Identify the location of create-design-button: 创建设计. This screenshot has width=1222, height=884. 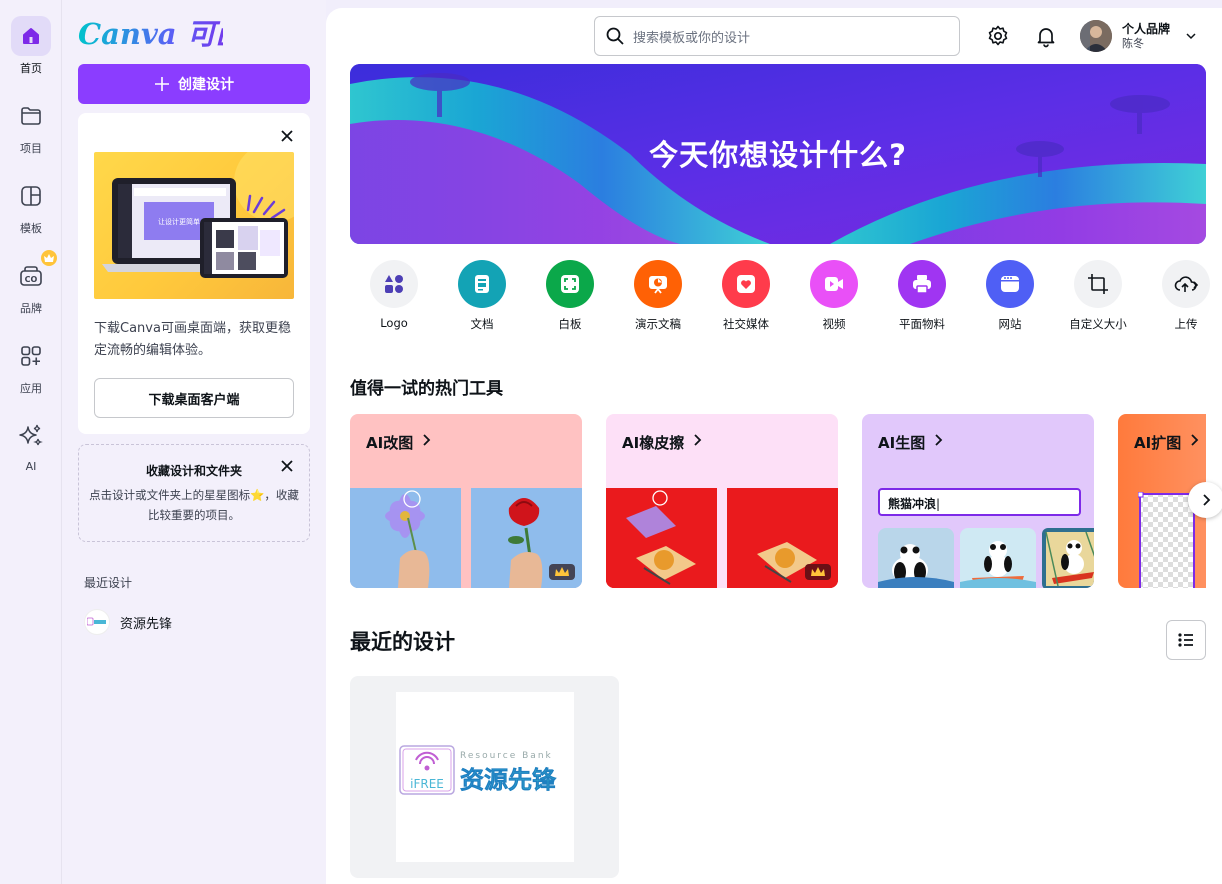
(194, 84).